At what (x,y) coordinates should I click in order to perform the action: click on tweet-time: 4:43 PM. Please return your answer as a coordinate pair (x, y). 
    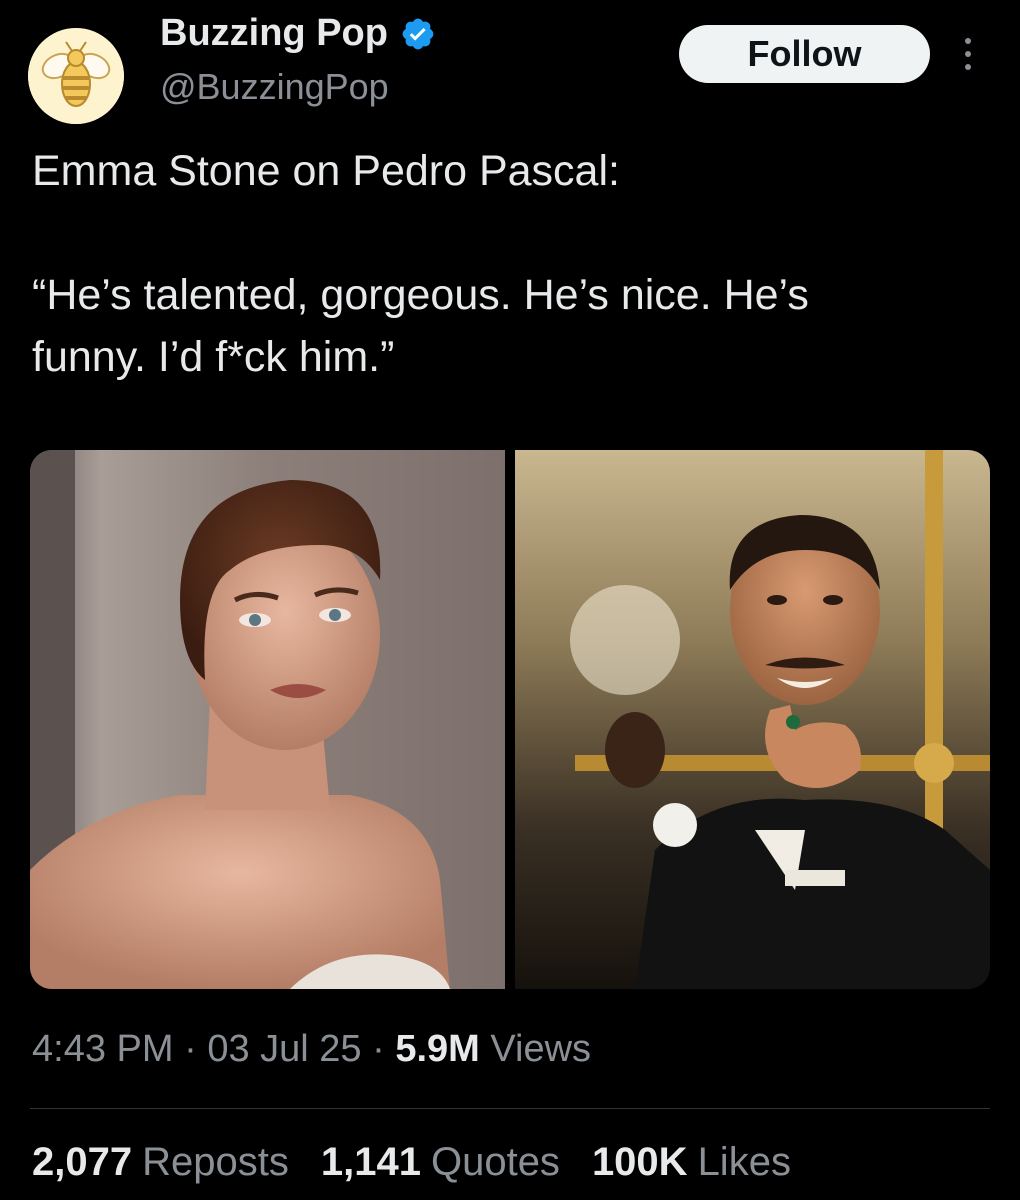
    Looking at the image, I should click on (103, 1049).